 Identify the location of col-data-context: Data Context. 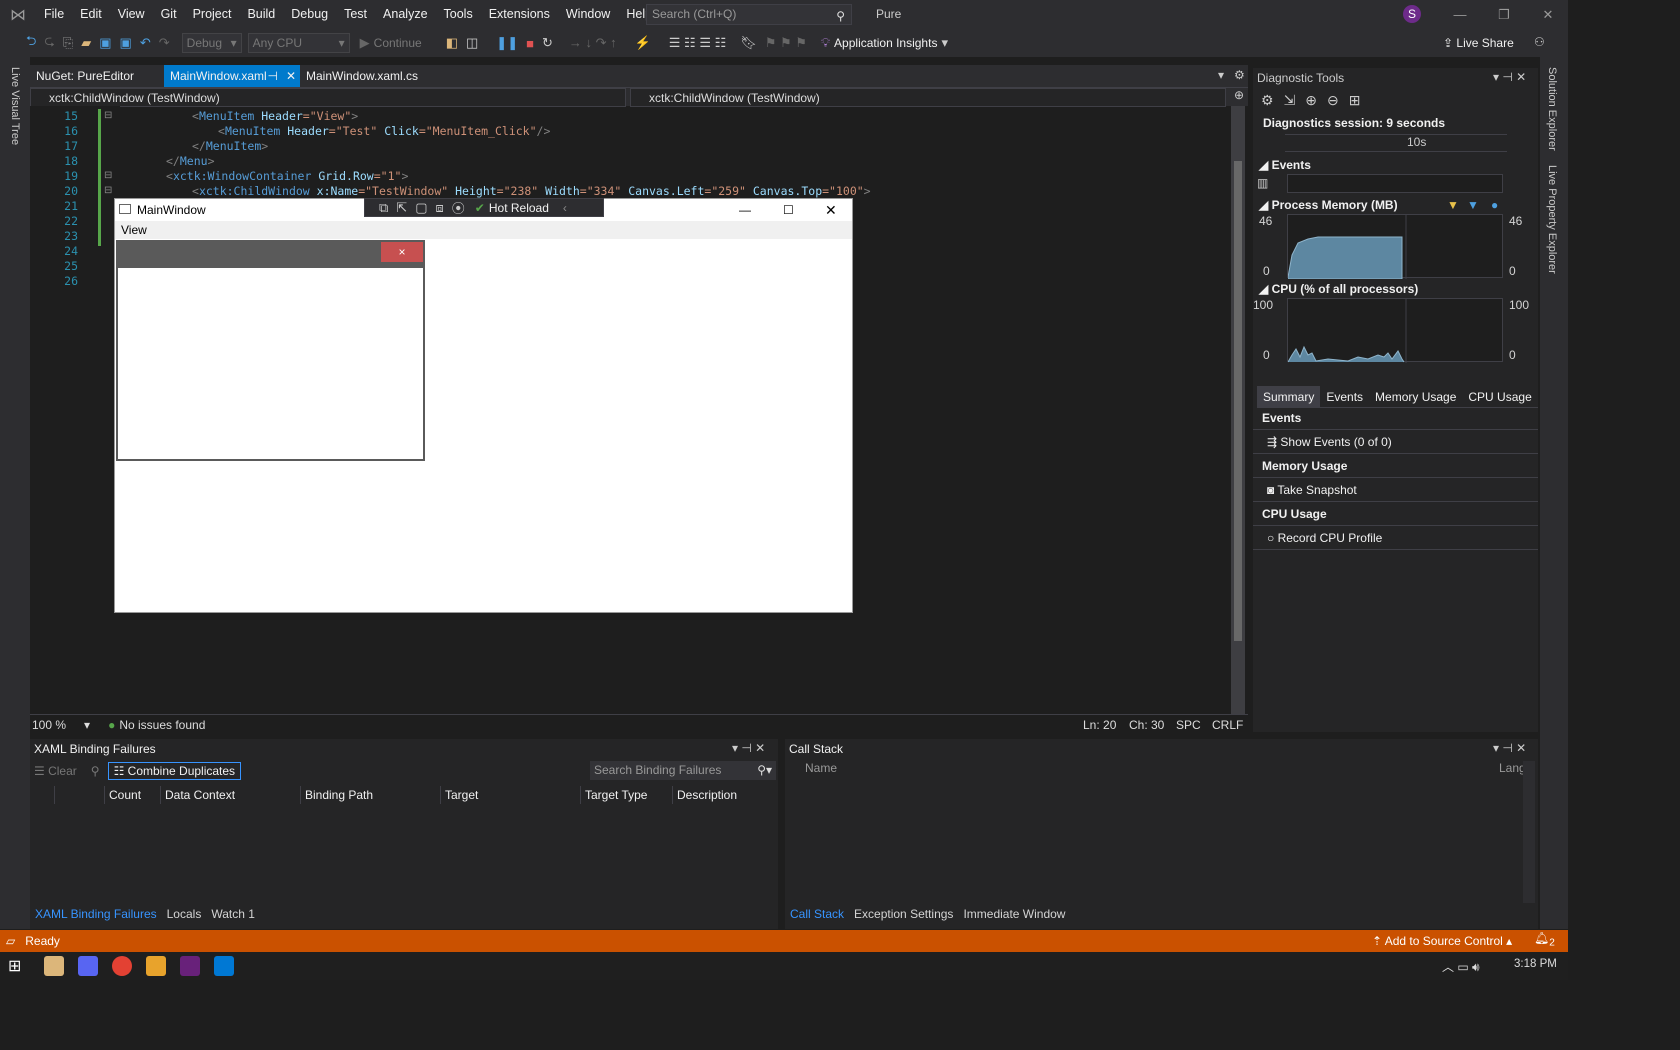
(230, 795).